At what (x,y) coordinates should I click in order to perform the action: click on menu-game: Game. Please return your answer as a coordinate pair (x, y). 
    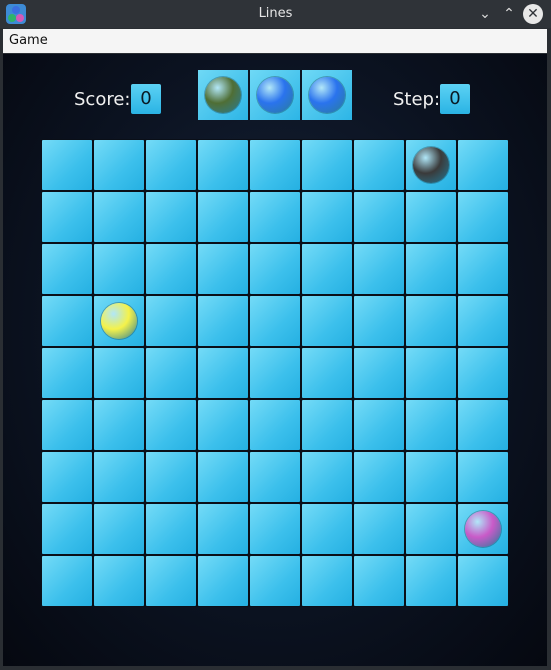
    Looking at the image, I should click on (28, 40).